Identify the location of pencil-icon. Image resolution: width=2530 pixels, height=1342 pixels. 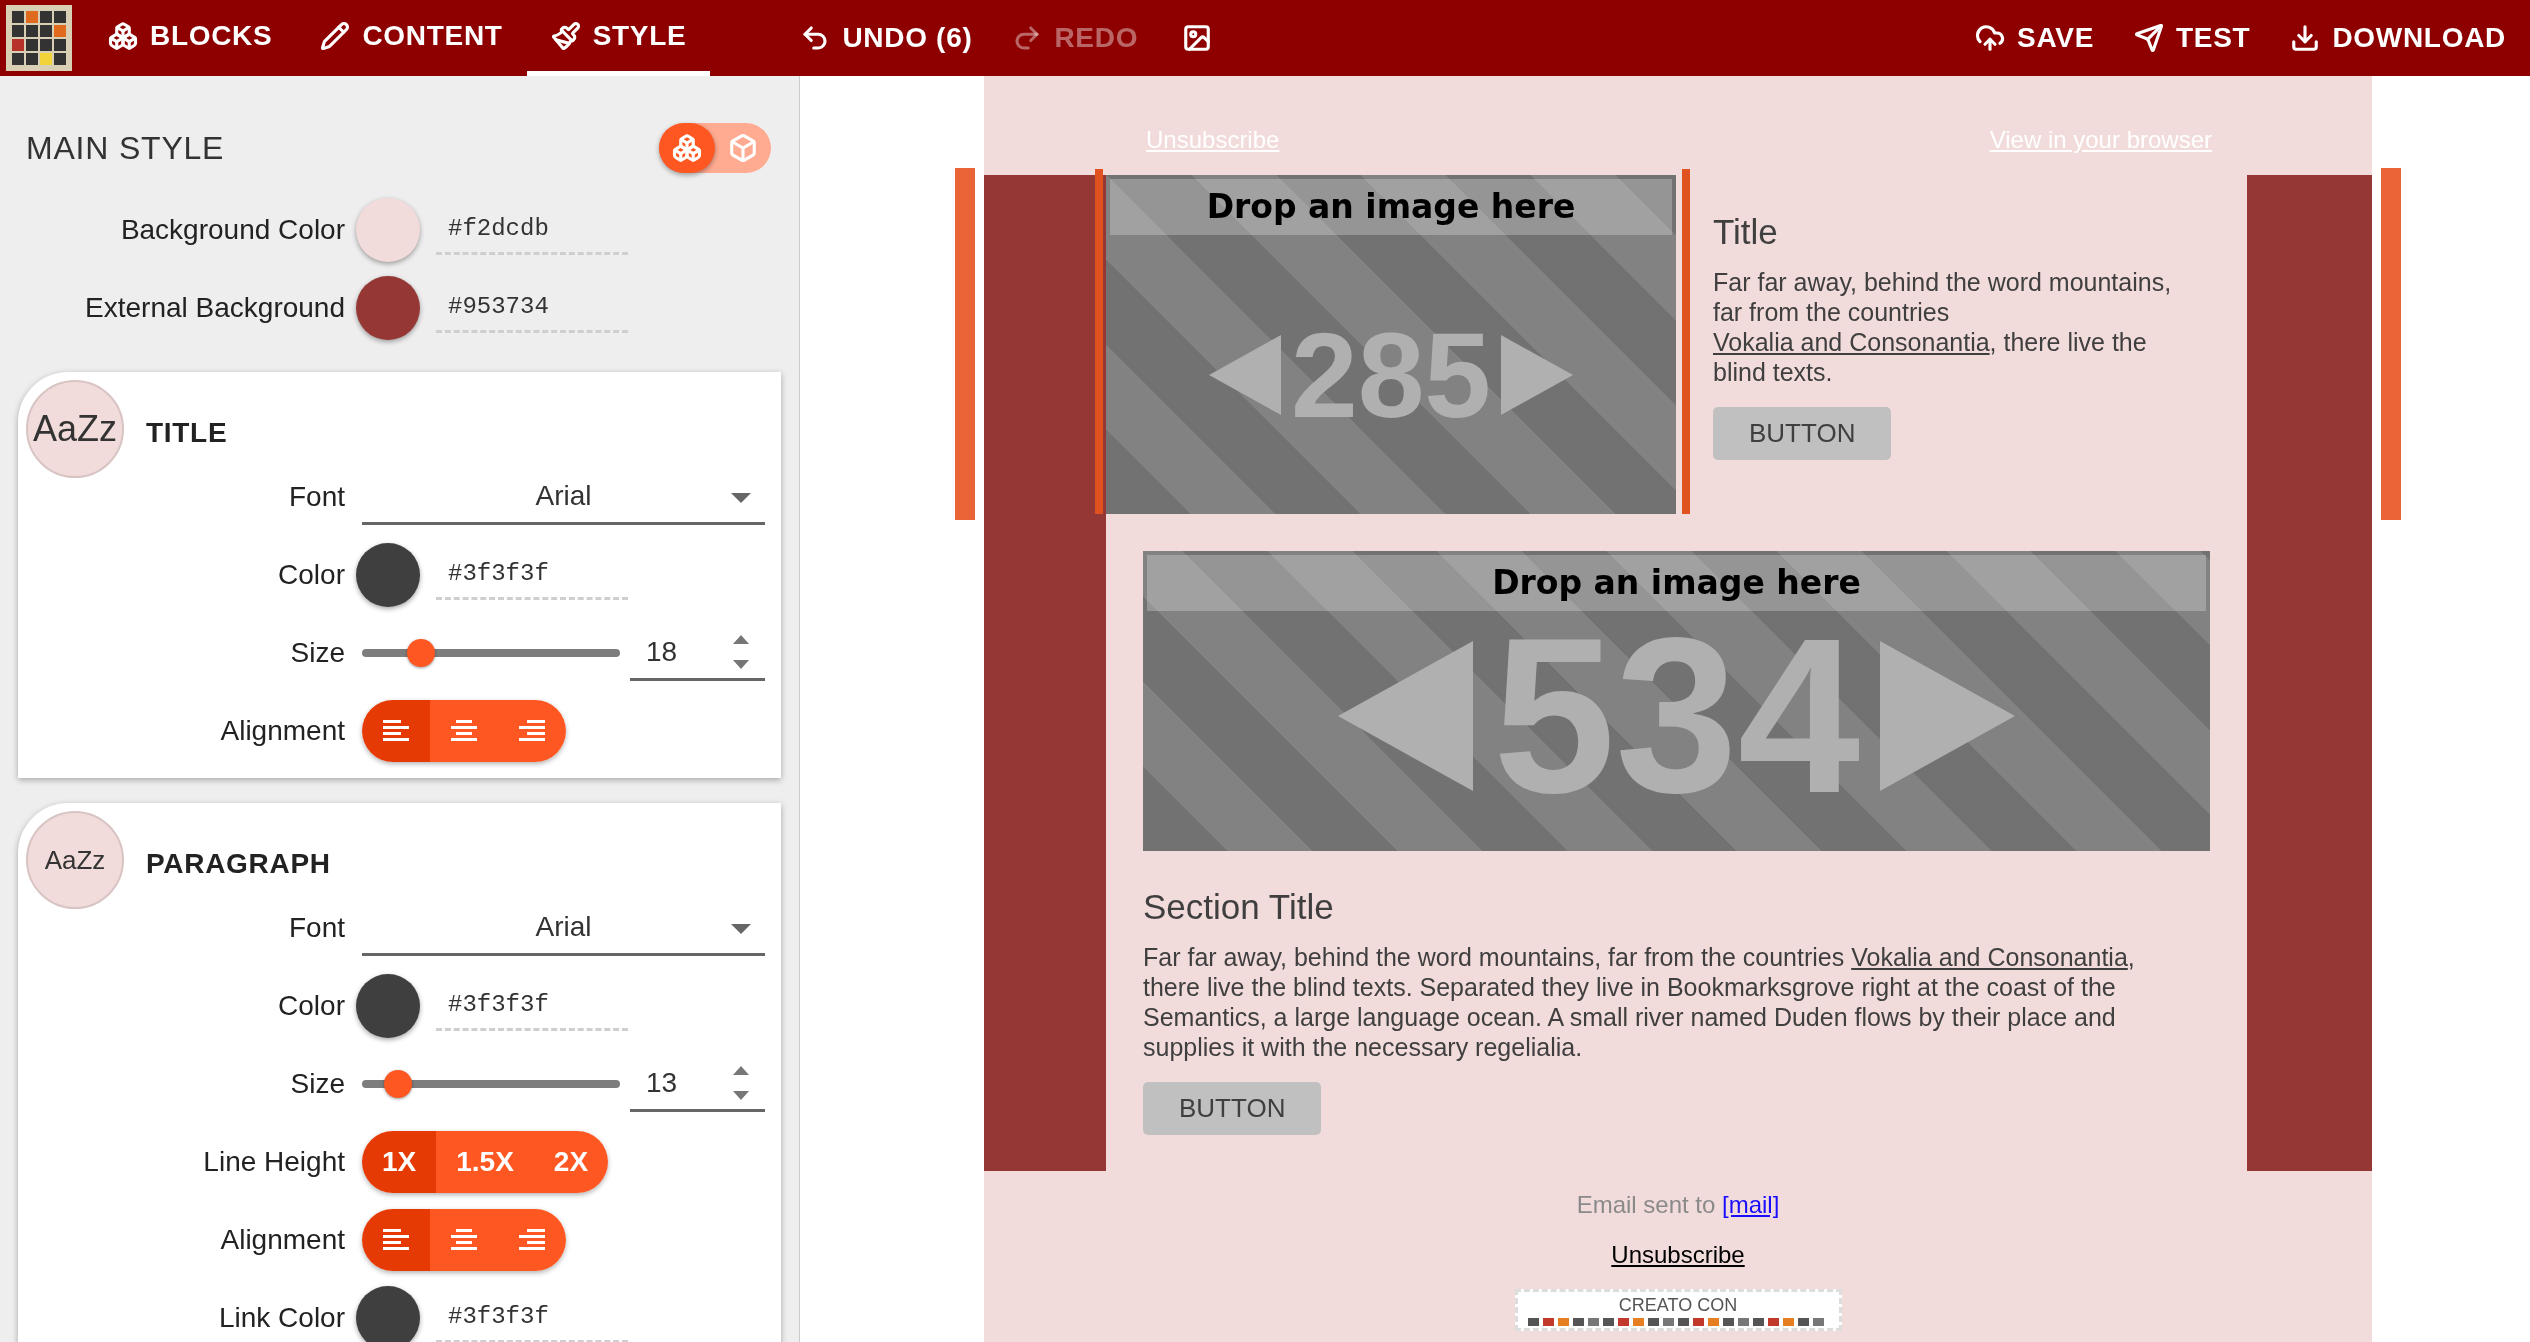
(335, 35).